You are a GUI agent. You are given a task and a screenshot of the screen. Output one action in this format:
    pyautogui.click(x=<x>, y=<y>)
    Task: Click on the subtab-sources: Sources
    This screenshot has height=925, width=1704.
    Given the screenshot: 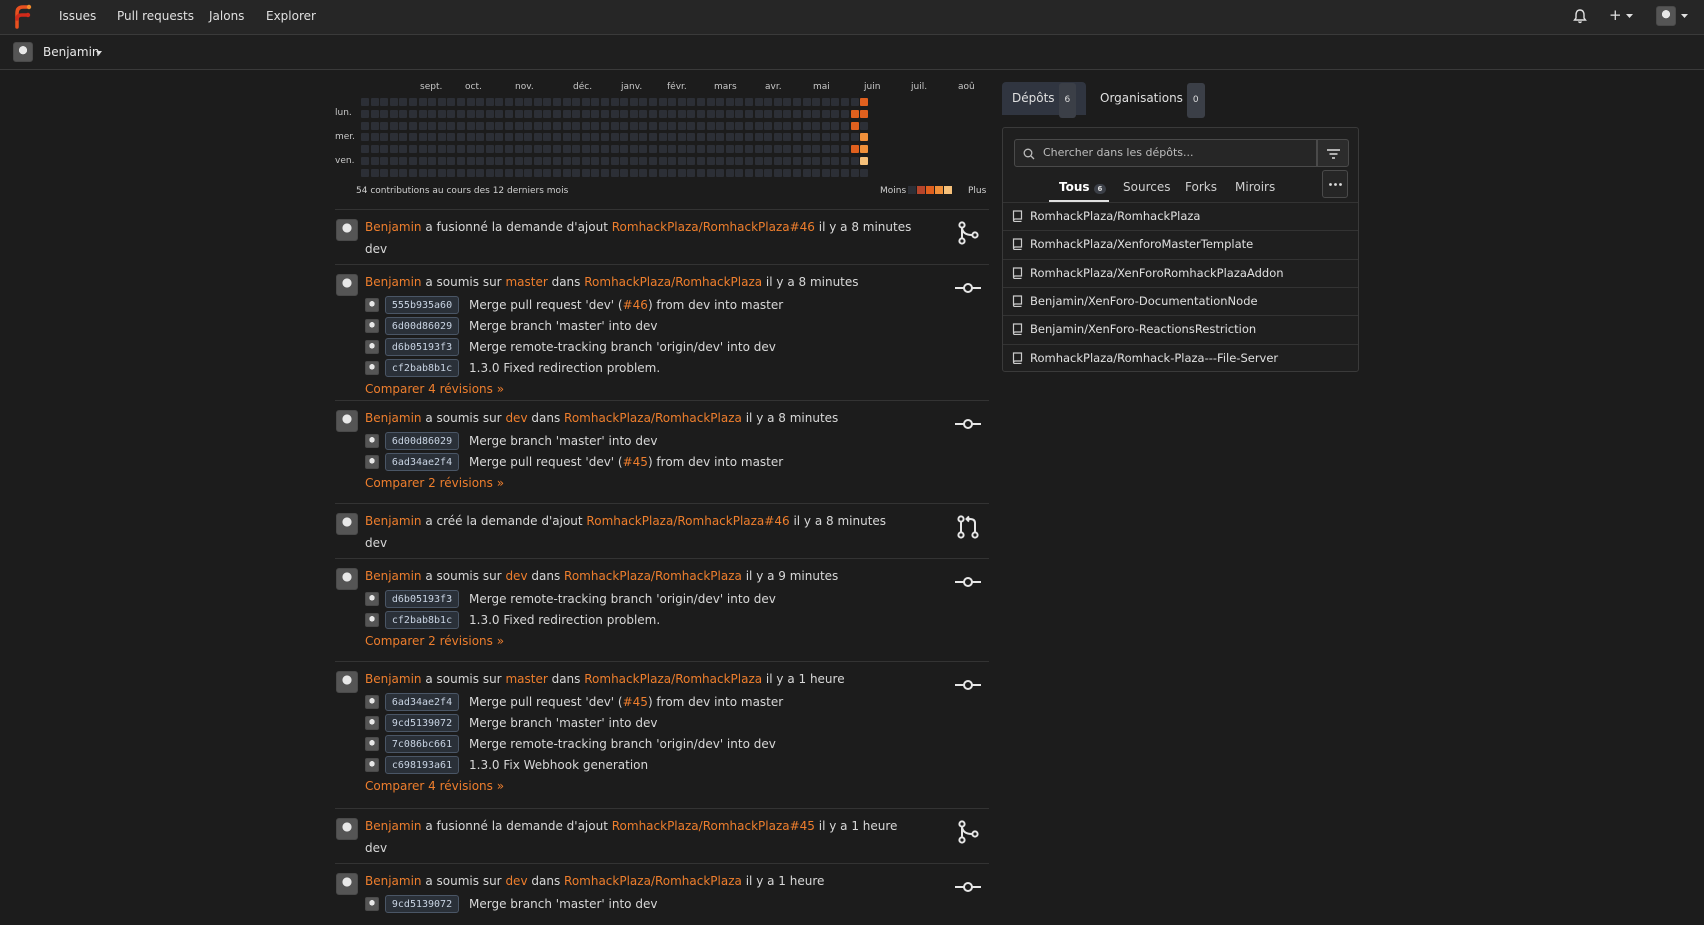 What is the action you would take?
    pyautogui.click(x=1146, y=187)
    